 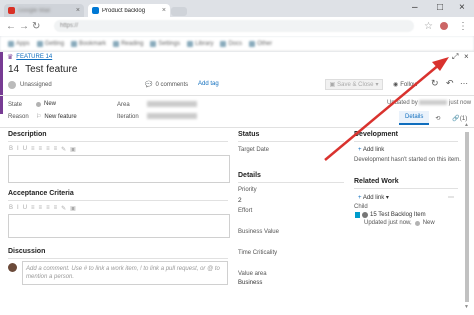 I want to click on arrow-shaft, so click(x=382, y=112).